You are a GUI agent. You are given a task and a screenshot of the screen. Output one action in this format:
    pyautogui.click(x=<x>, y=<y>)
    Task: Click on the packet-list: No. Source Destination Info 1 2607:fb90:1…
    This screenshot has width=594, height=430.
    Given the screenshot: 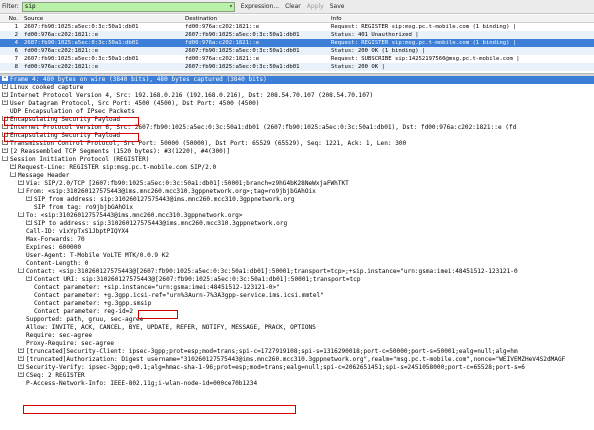 What is the action you would take?
    pyautogui.click(x=297, y=43)
    